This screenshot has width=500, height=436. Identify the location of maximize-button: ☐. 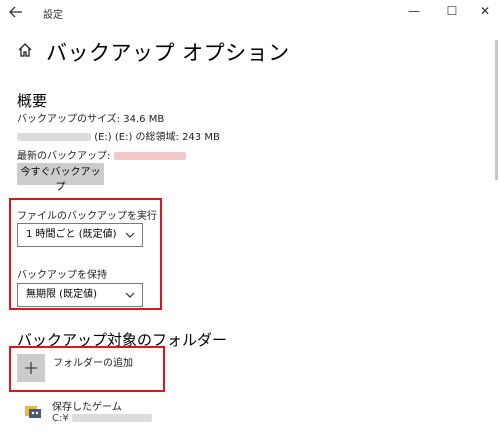
(452, 11).